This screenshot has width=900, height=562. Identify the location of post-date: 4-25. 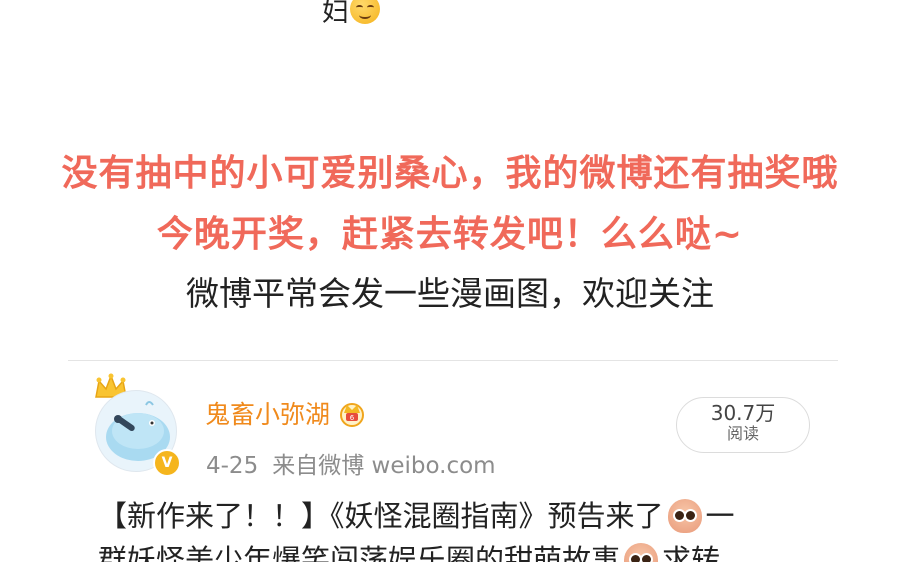
(232, 466).